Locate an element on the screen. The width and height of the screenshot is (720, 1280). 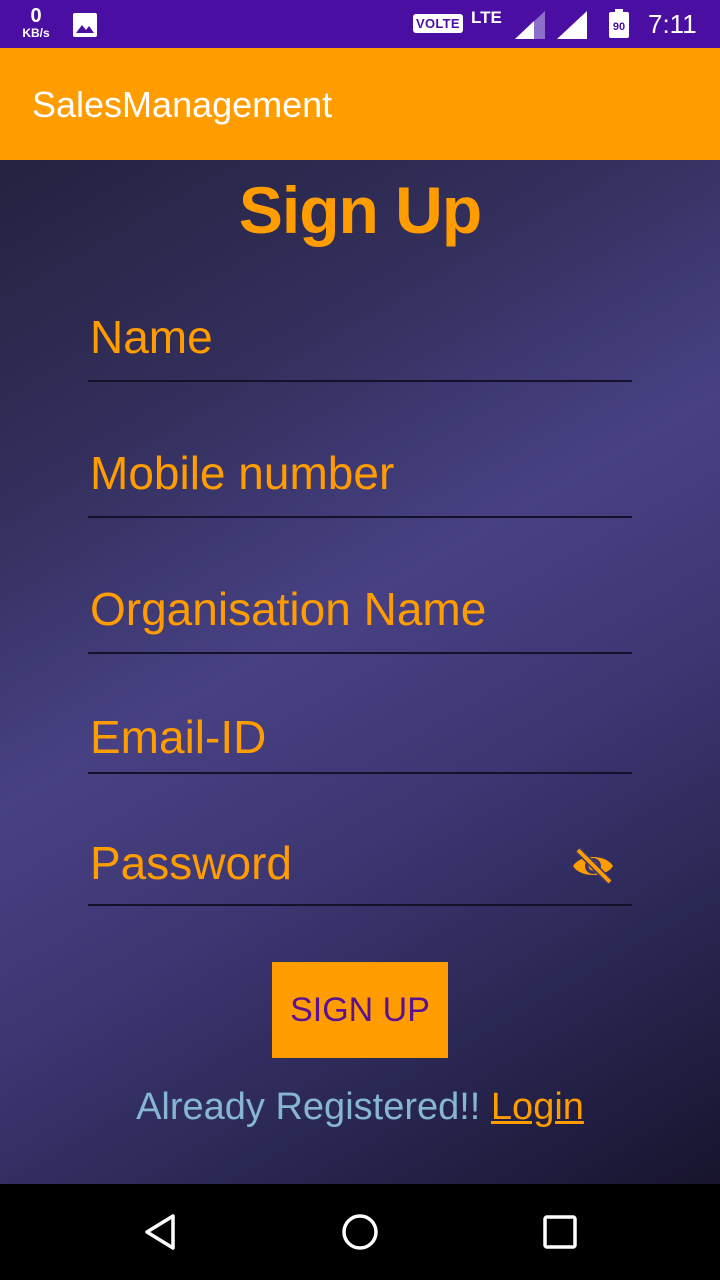
organisation-name-field: Organisation Name is located at coordinates (360, 618).